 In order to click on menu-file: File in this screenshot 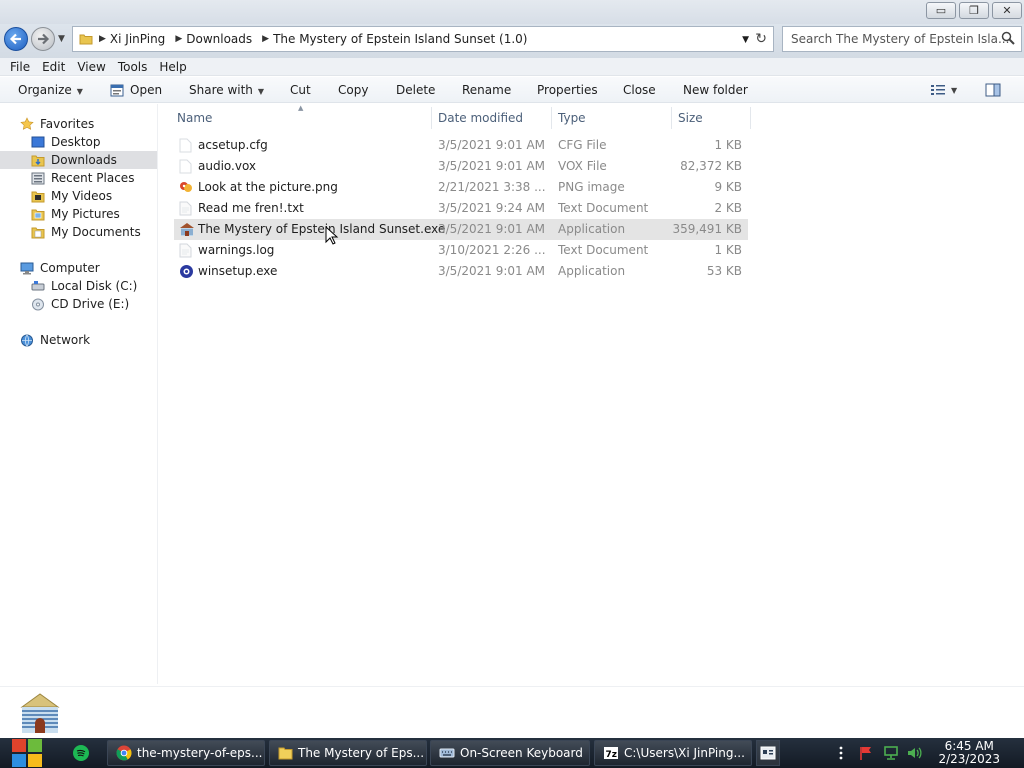, I will do `click(20, 67)`.